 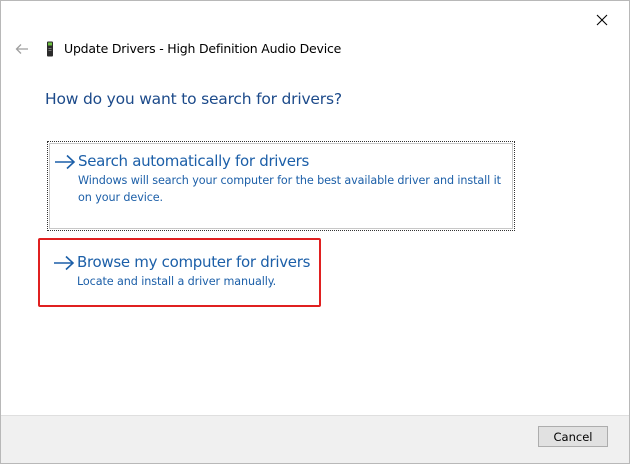 I want to click on back-button, so click(x=22, y=49).